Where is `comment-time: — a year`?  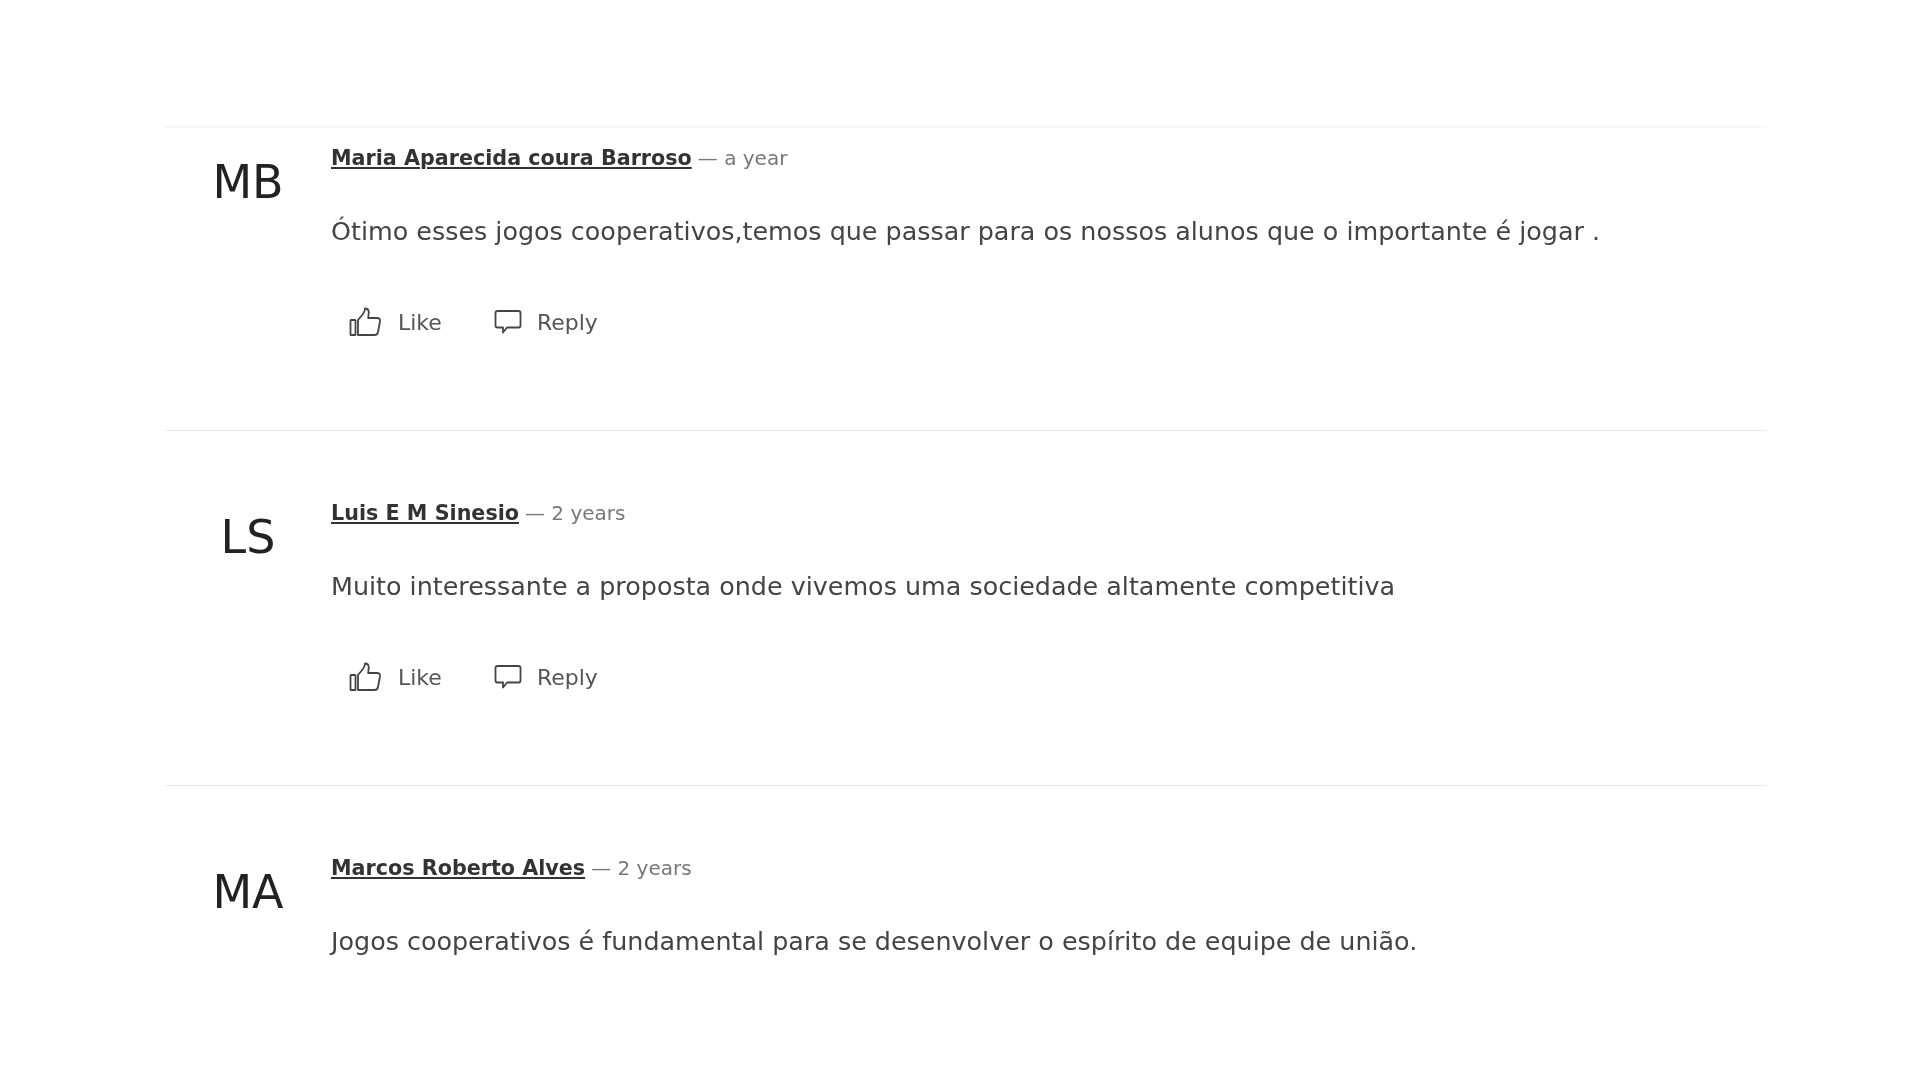
comment-time: — a year is located at coordinates (742, 158).